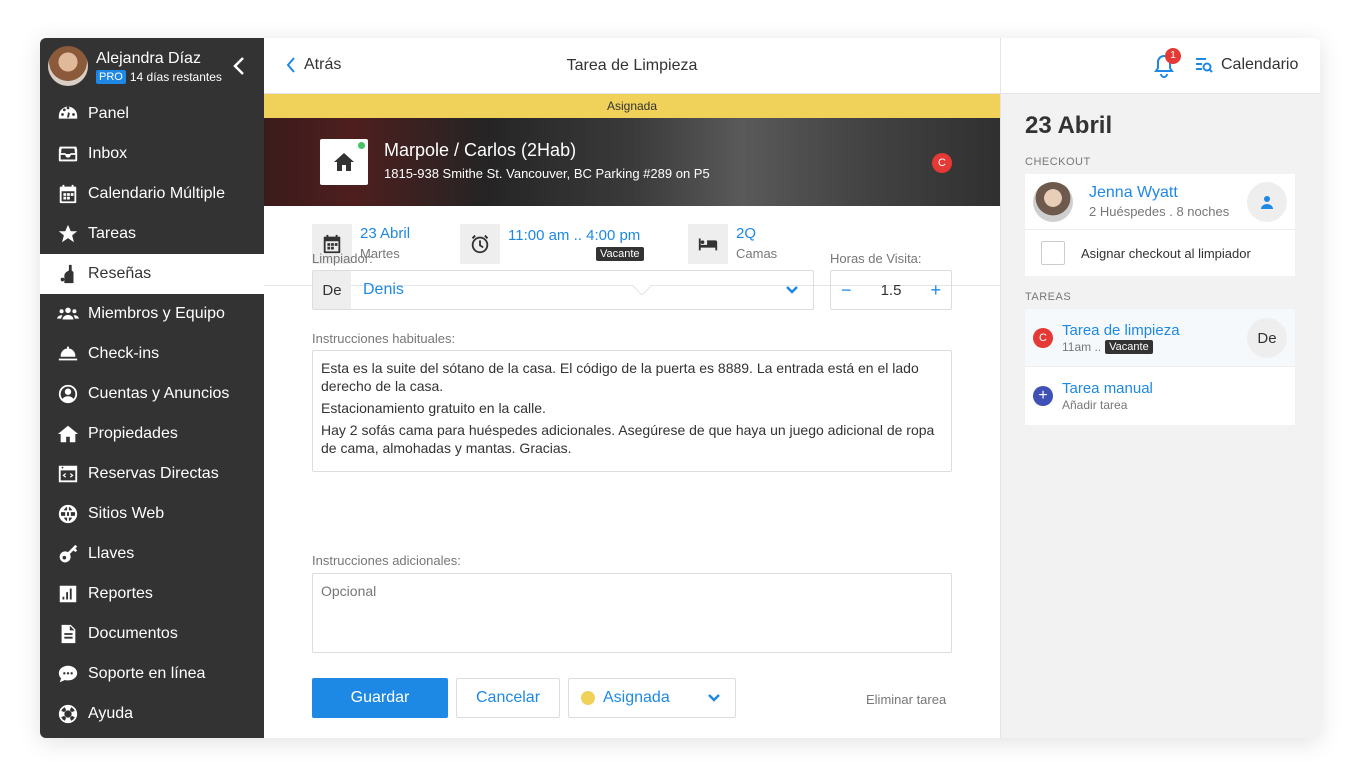 This screenshot has width=1360, height=780. Describe the element at coordinates (152, 234) in the screenshot. I see `sidebar-item-tareas: Tareas` at that location.